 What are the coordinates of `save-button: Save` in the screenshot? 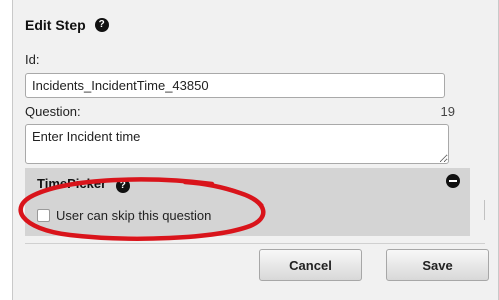 It's located at (437, 265).